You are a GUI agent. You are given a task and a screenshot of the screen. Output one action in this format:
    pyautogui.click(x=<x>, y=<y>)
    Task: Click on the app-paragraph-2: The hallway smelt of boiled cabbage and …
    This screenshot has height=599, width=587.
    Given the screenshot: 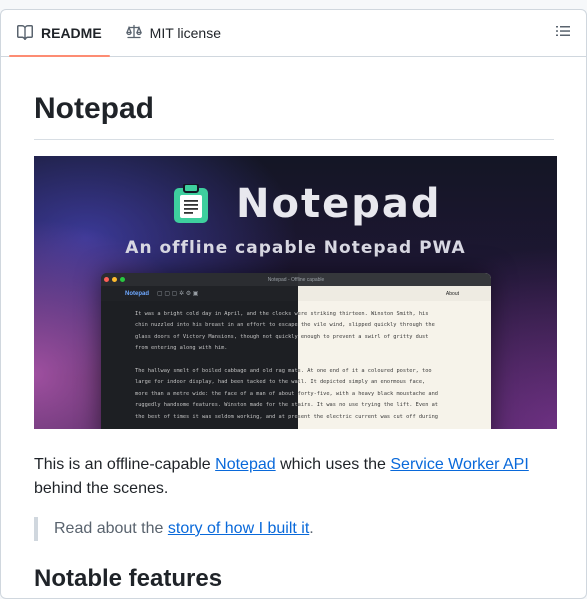 What is the action you would take?
    pyautogui.click(x=300, y=394)
    